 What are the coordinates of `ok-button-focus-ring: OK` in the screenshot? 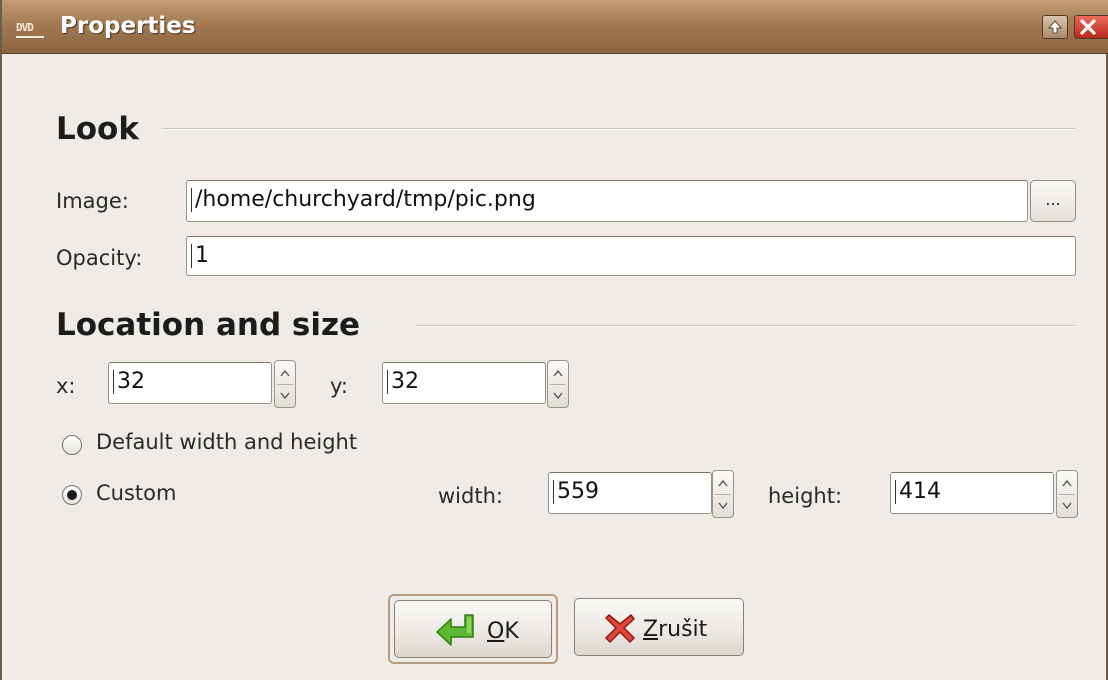 It's located at (473, 629).